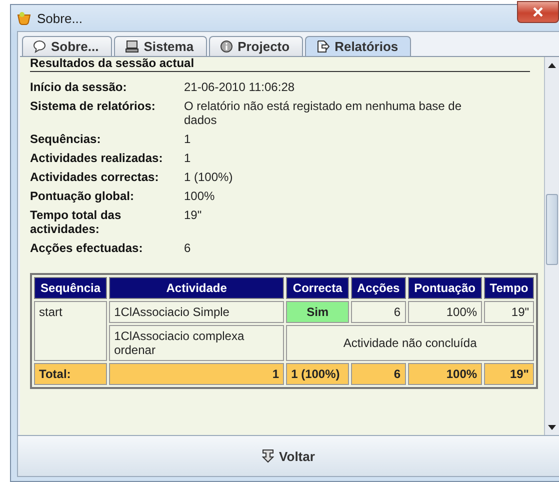 This screenshot has width=559, height=482. I want to click on column-header: Correcta, so click(318, 288).